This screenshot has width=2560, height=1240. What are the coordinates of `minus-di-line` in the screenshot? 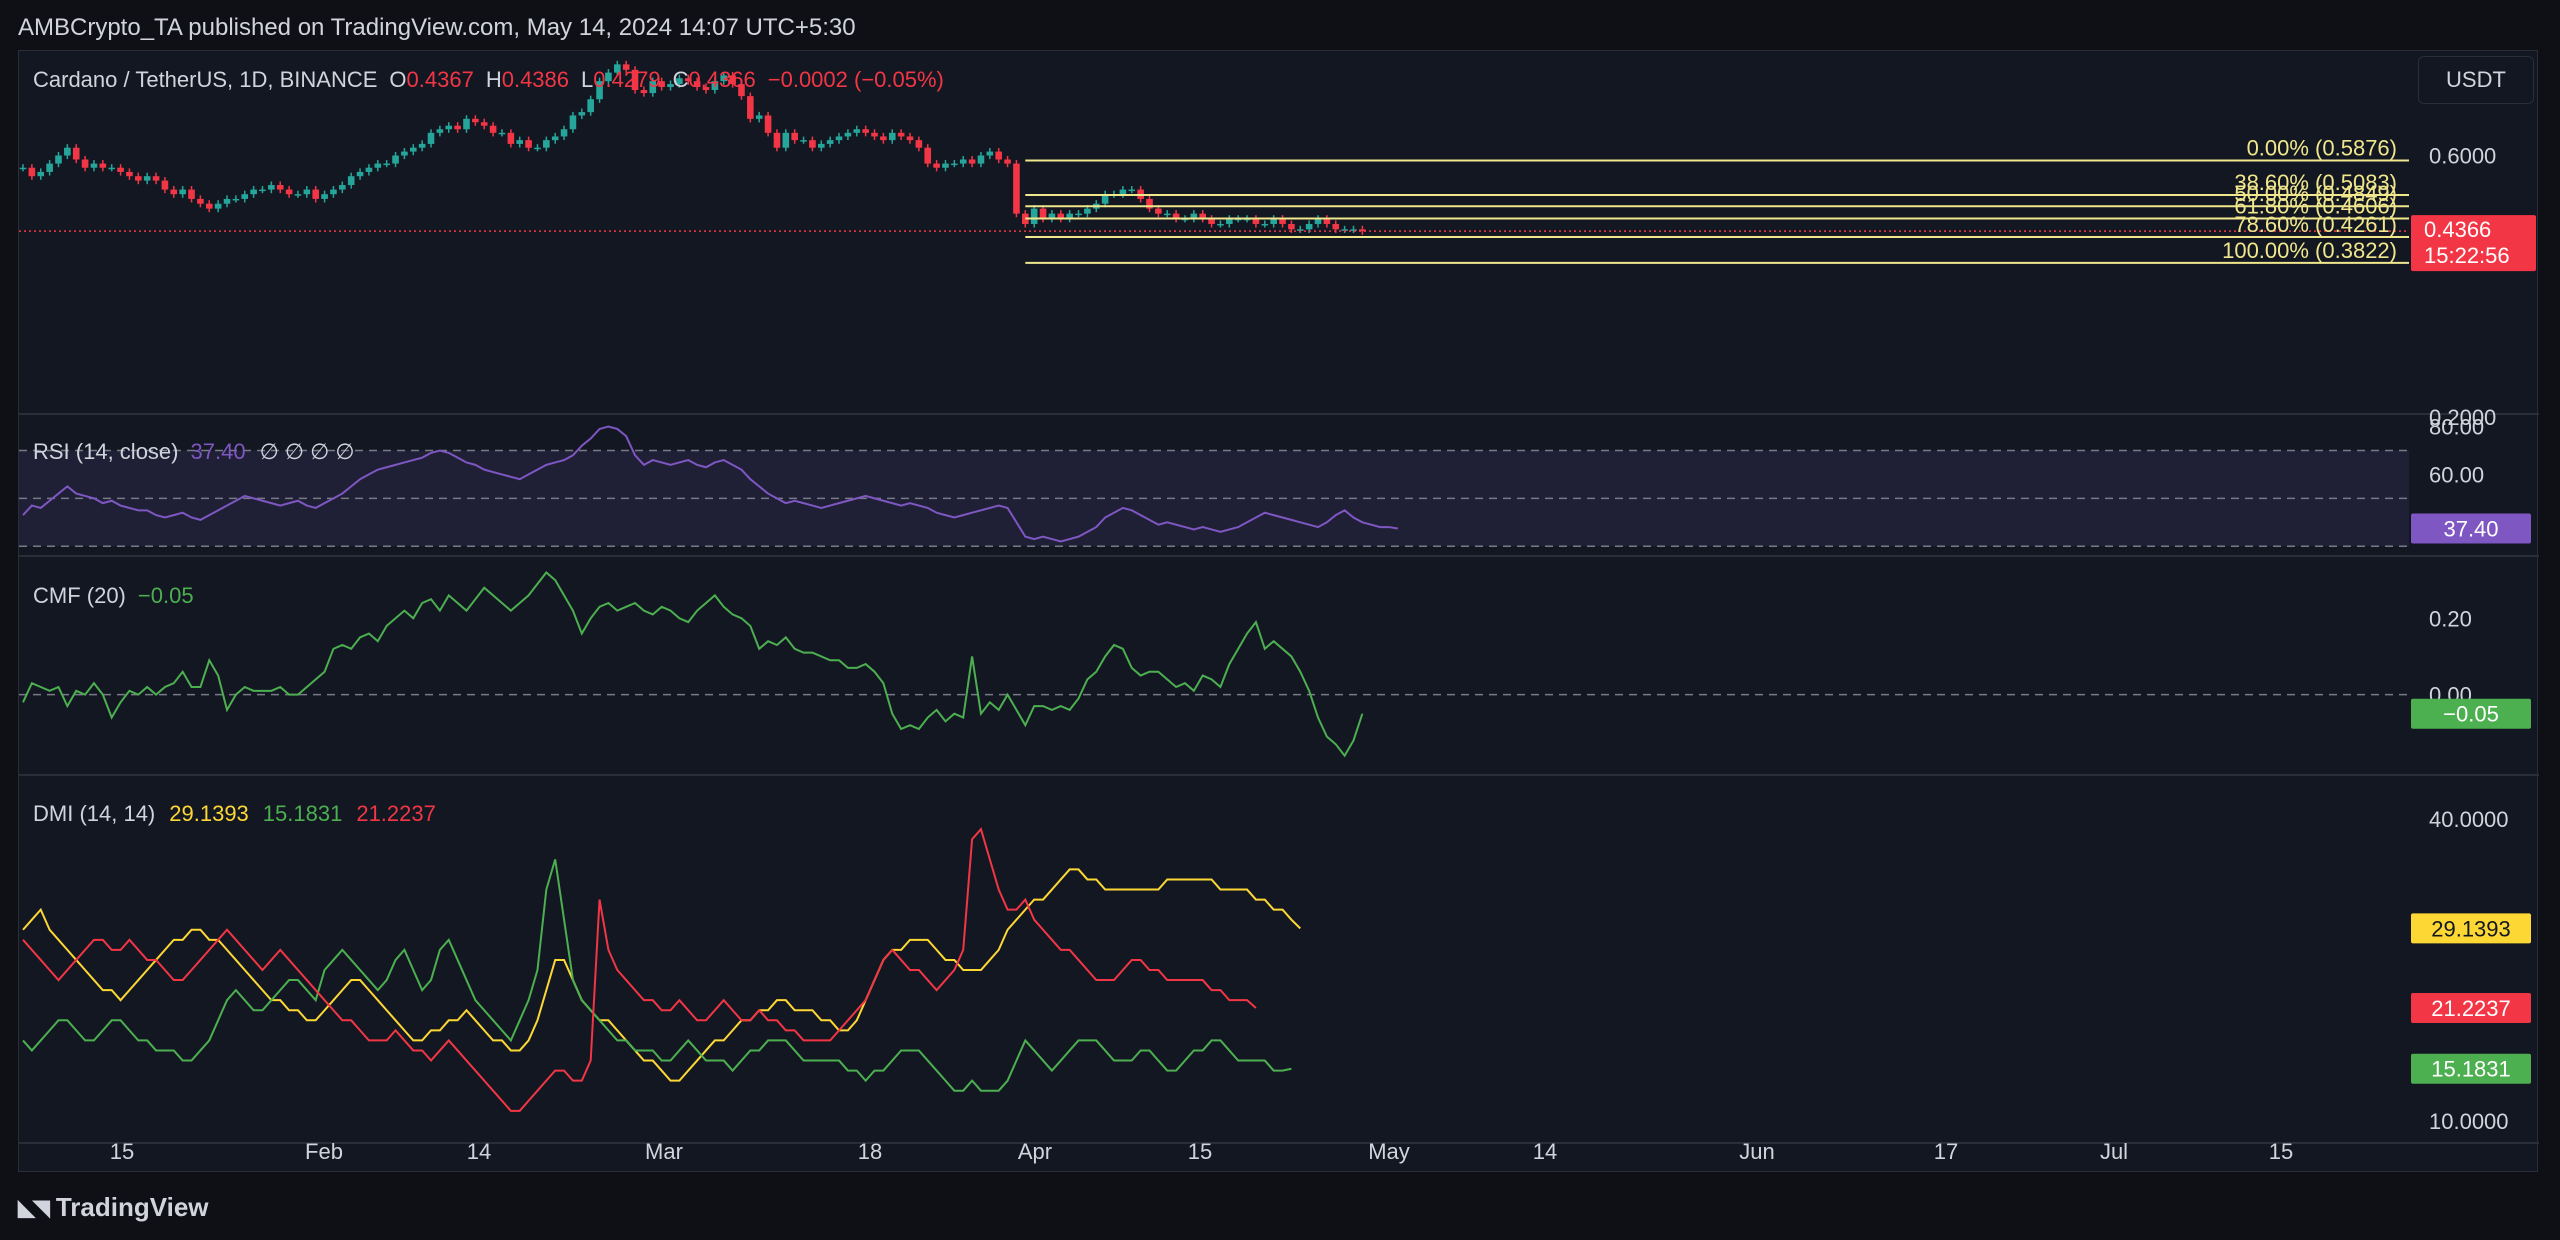 It's located at (639, 969).